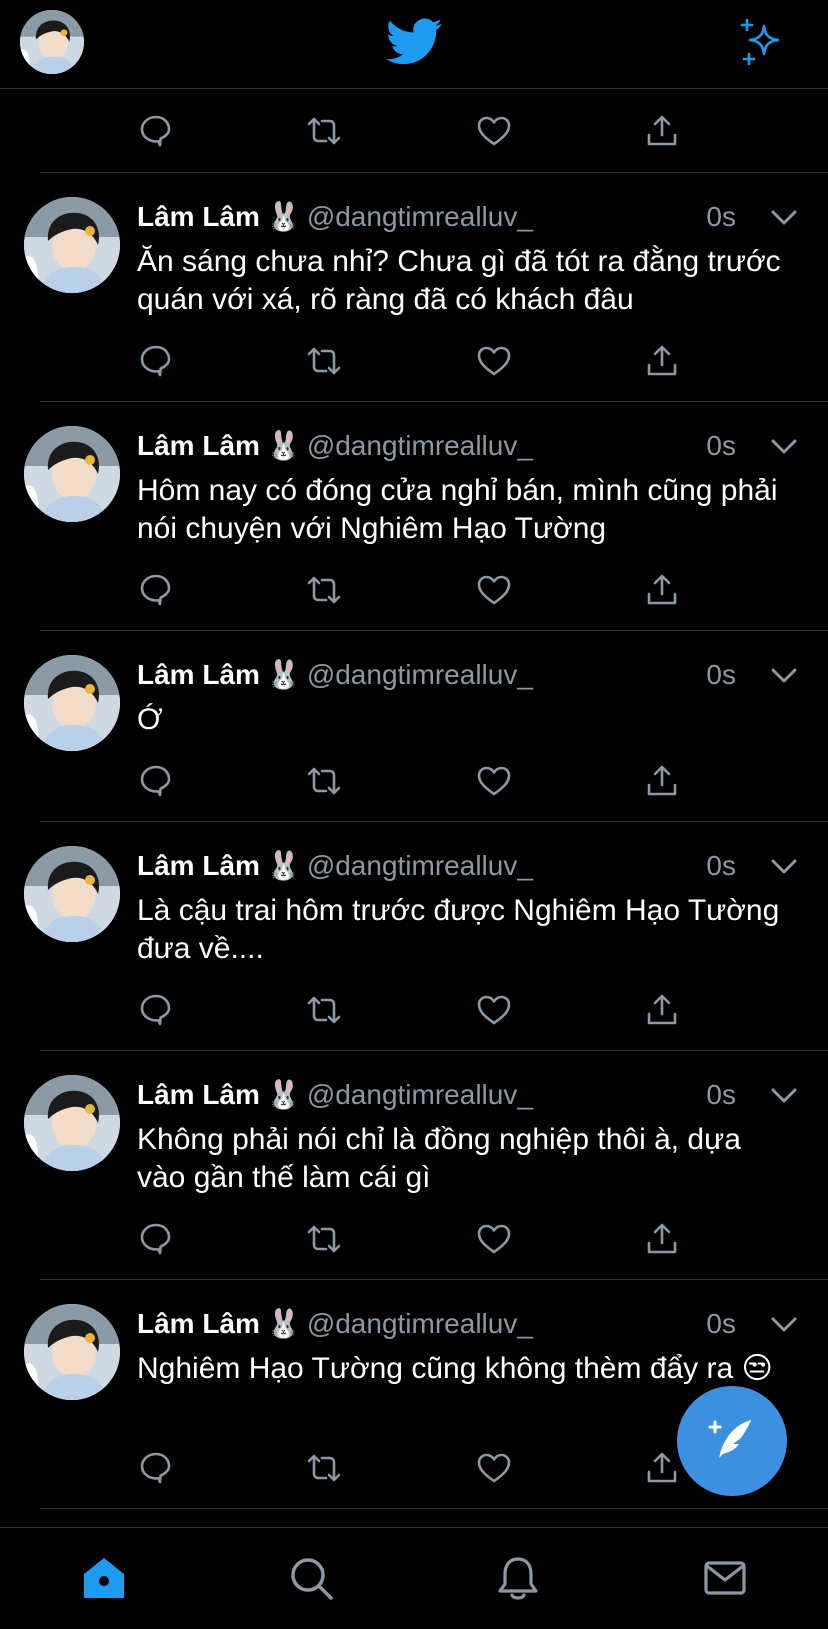 The image size is (828, 1629). Describe the element at coordinates (311, 1578) in the screenshot. I see `search-icon` at that location.